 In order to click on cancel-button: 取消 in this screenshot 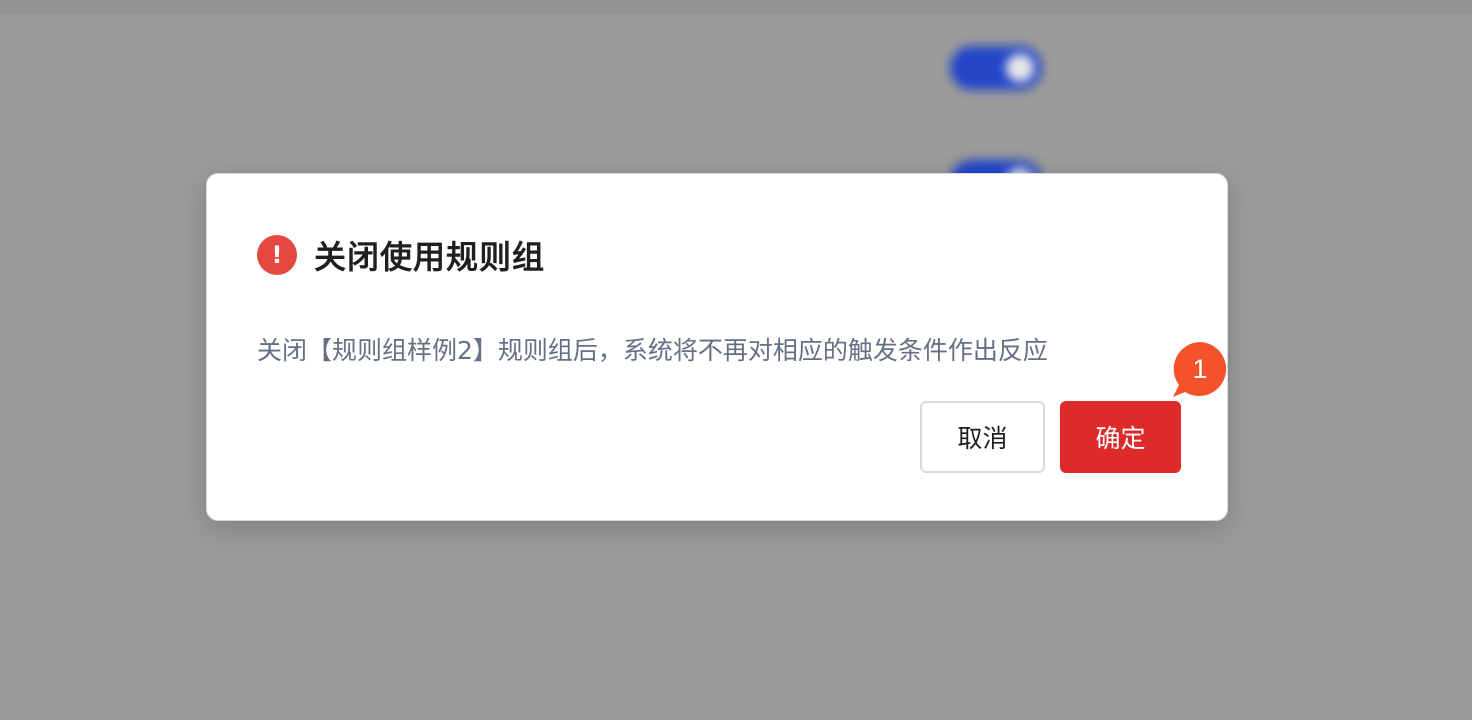, I will do `click(982, 437)`.